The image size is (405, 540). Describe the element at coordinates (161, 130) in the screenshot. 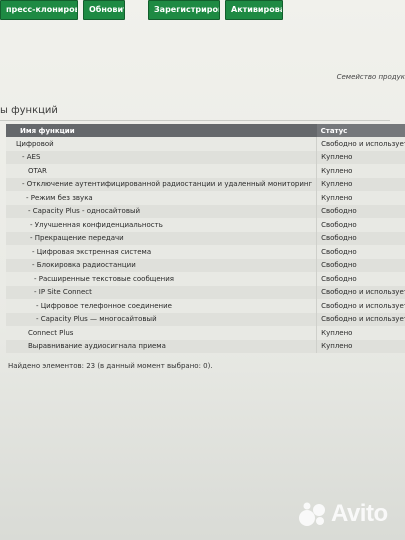

I see `column-header-name: Имя функции` at that location.